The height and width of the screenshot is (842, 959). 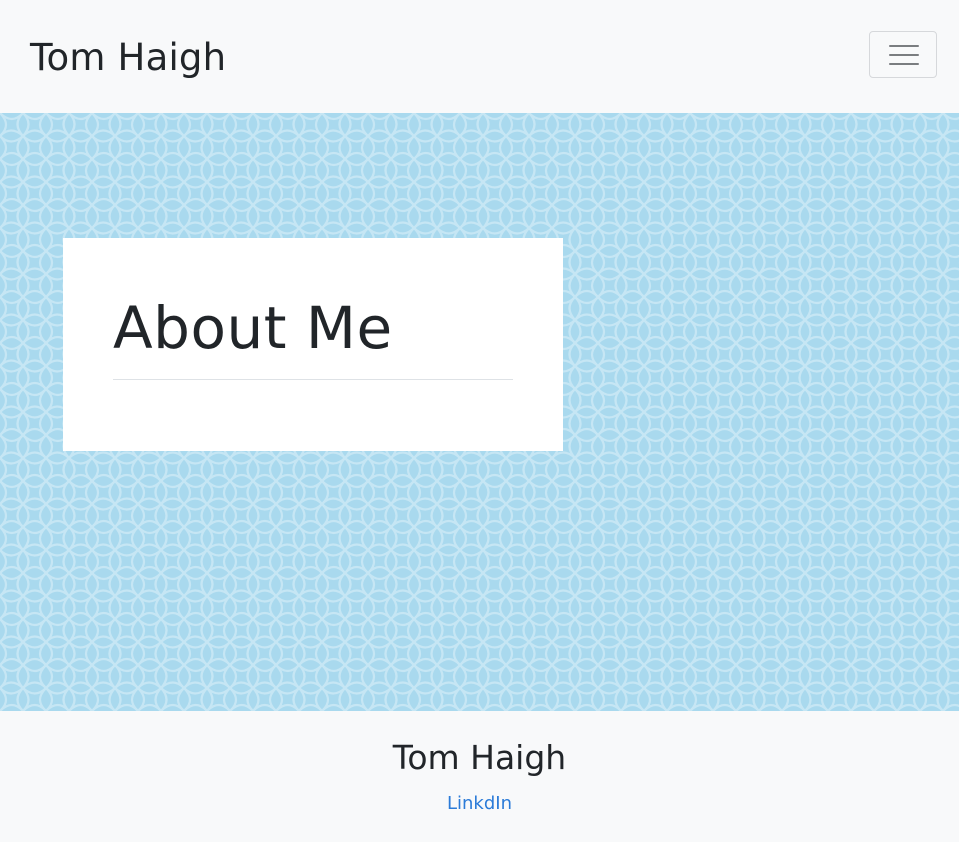 I want to click on linkedin-link: LinkdIn, so click(x=479, y=804).